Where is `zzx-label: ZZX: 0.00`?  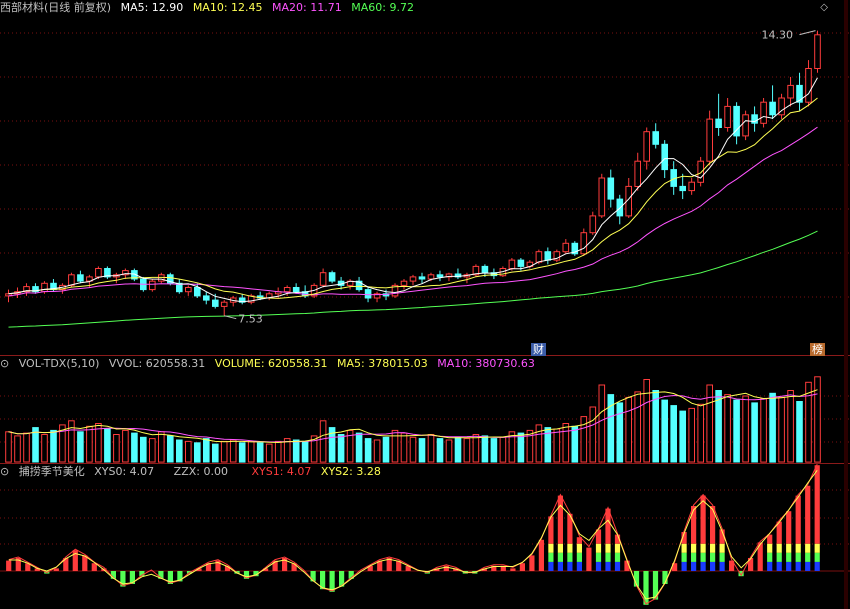
zzx-label: ZZX: 0.00 is located at coordinates (200, 471).